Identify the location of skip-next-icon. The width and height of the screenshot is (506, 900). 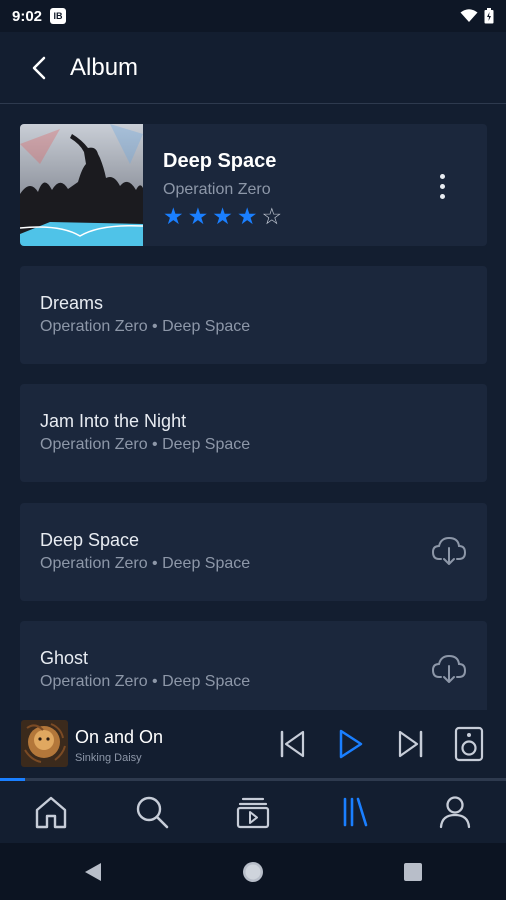
(411, 744).